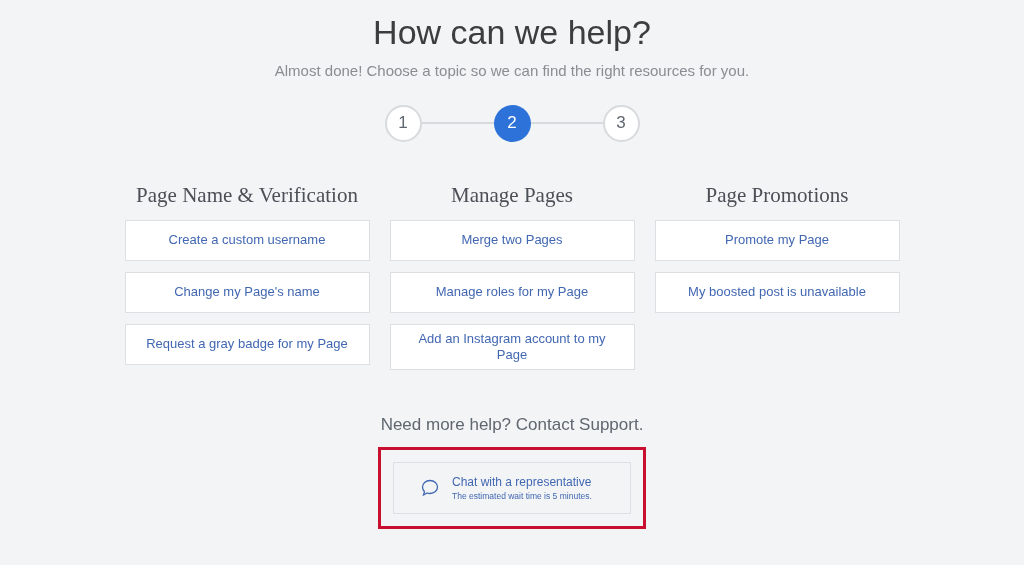 The height and width of the screenshot is (565, 1024). I want to click on topic-heading: Page Name & Verification, so click(247, 194).